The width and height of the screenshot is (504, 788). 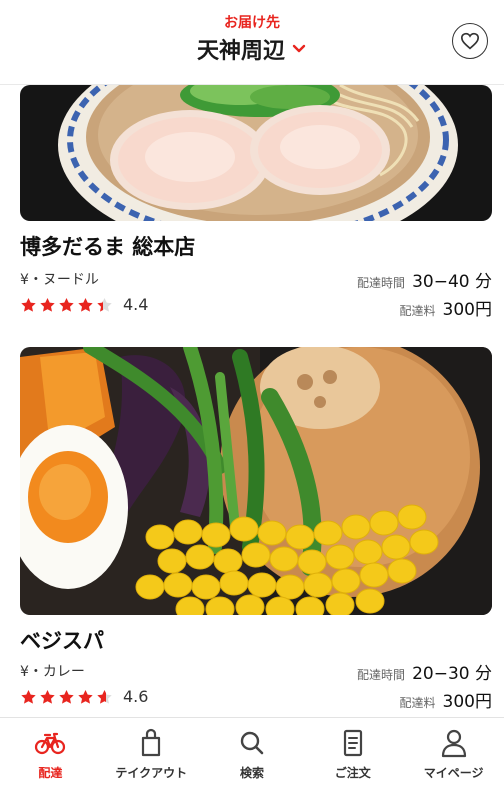 I want to click on nav-label: テイクアウト, so click(x=151, y=773).